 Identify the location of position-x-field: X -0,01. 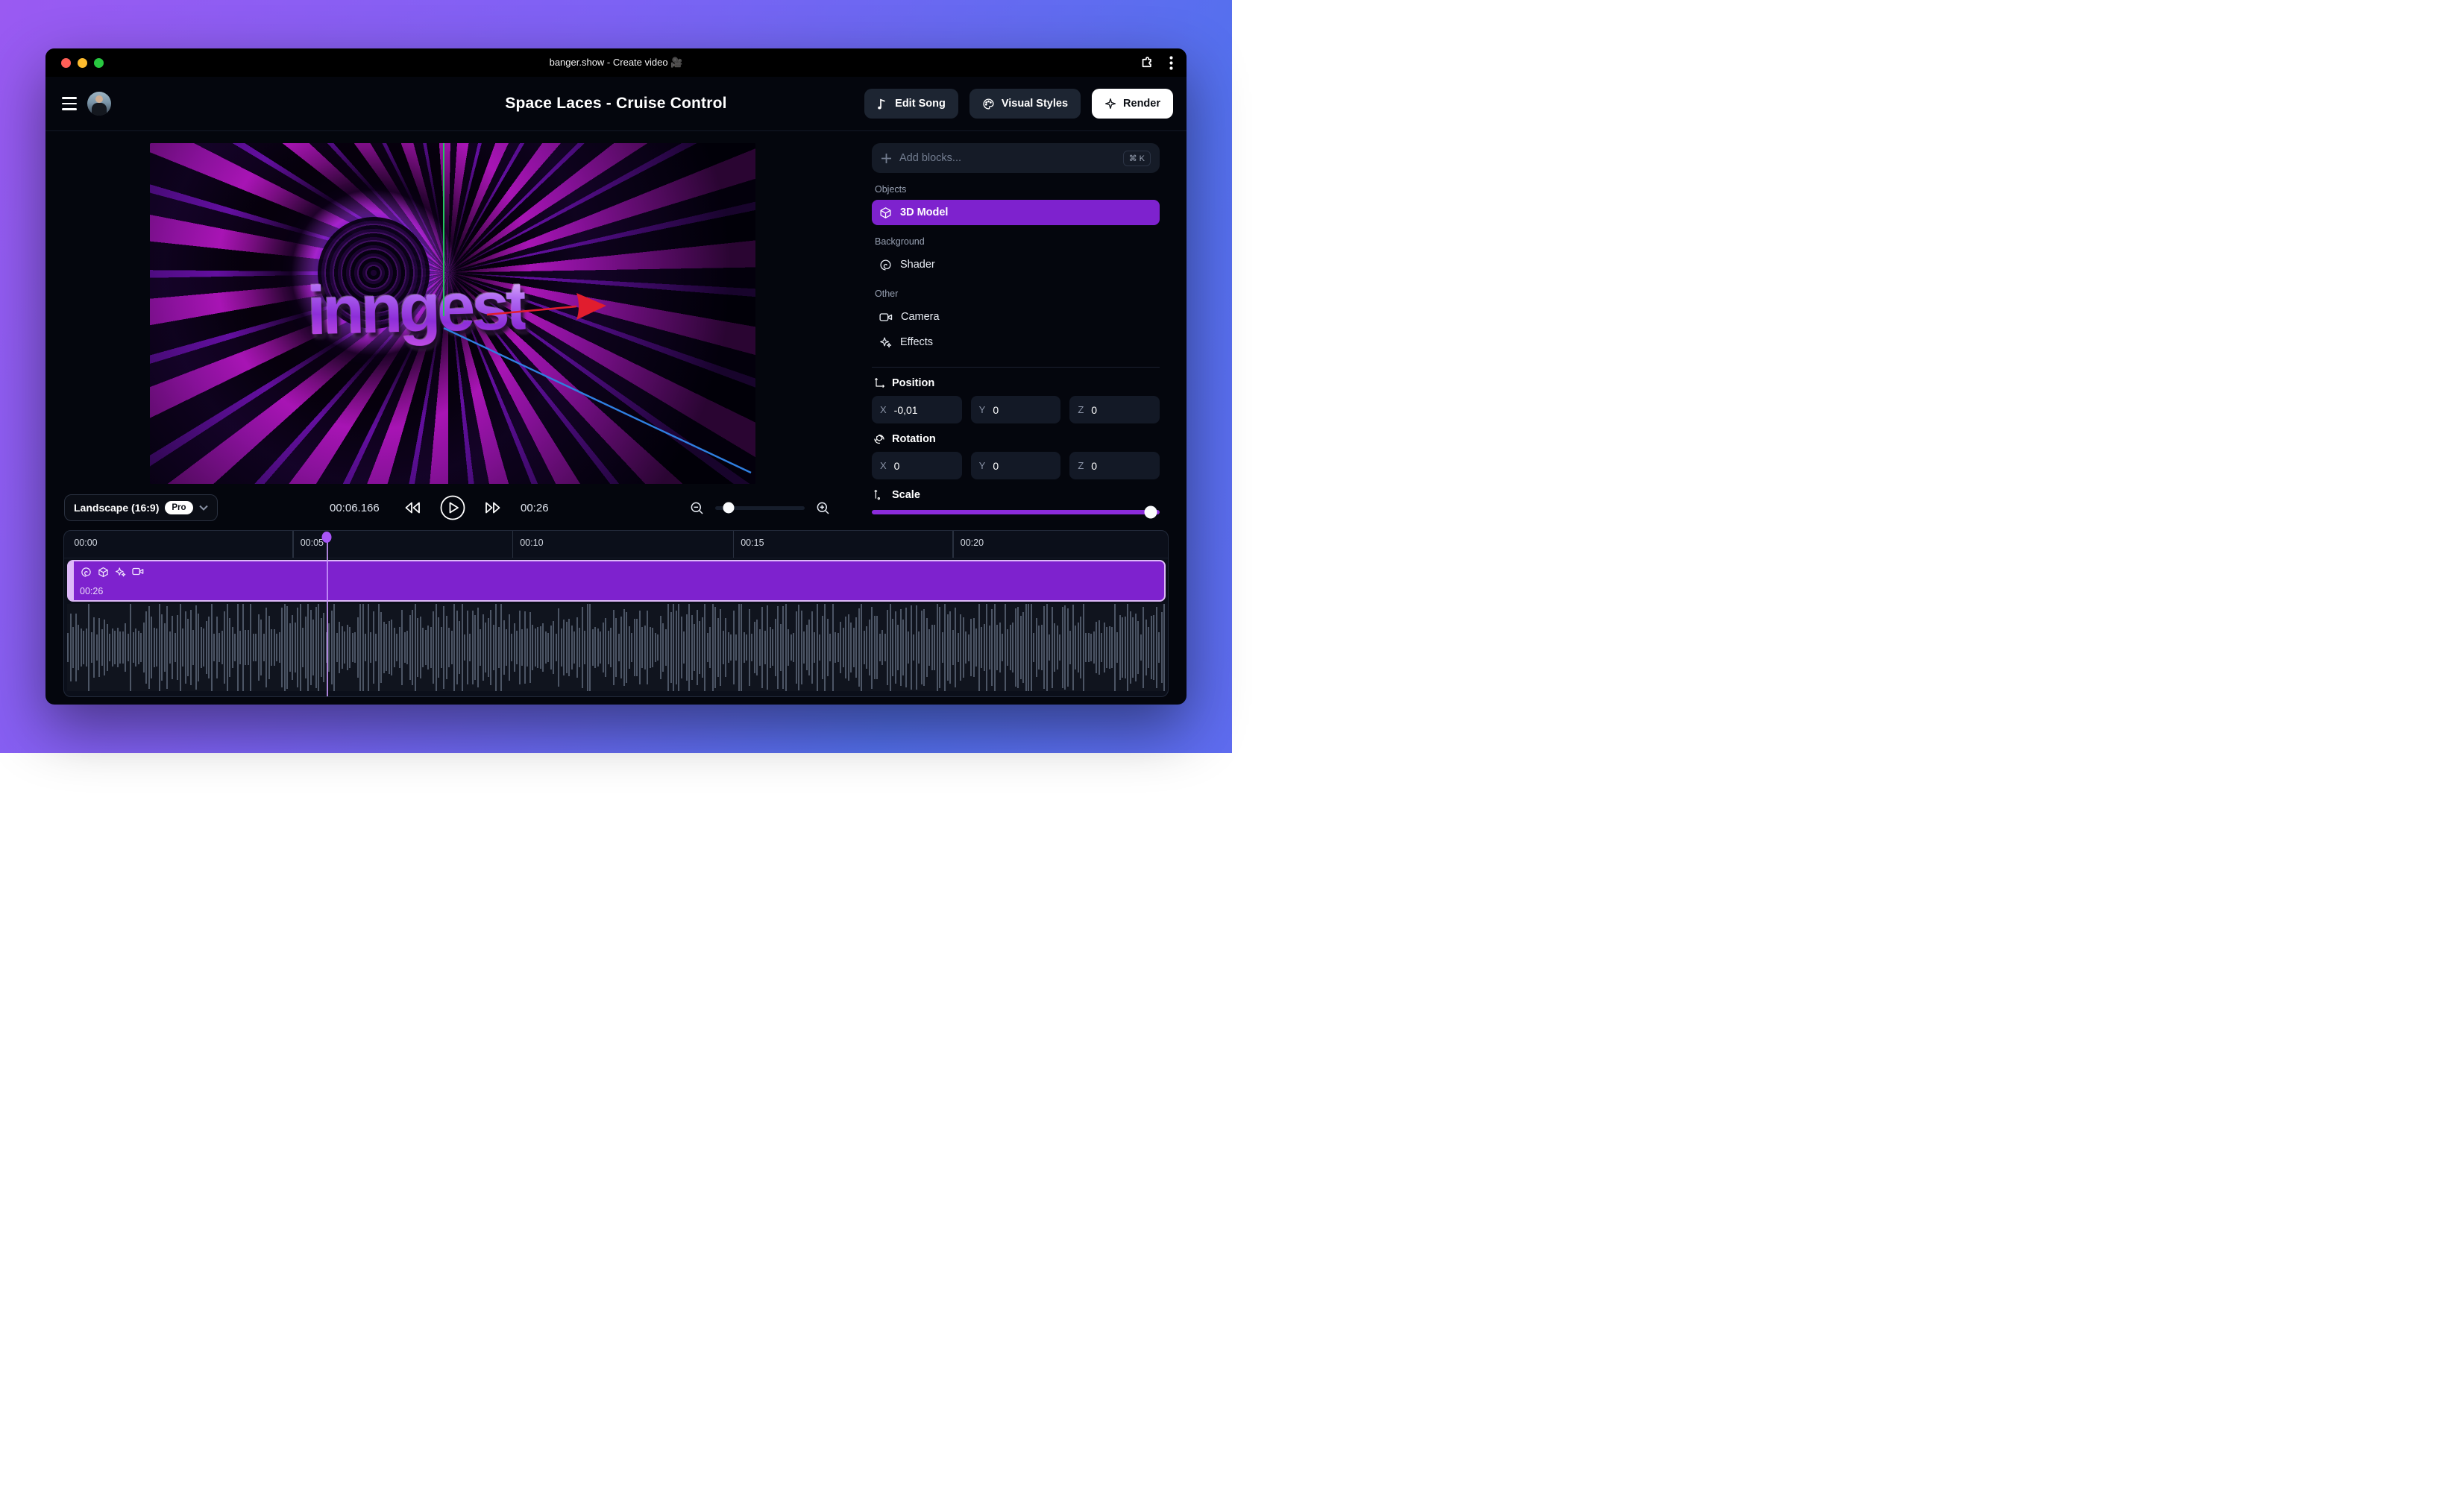
(917, 409).